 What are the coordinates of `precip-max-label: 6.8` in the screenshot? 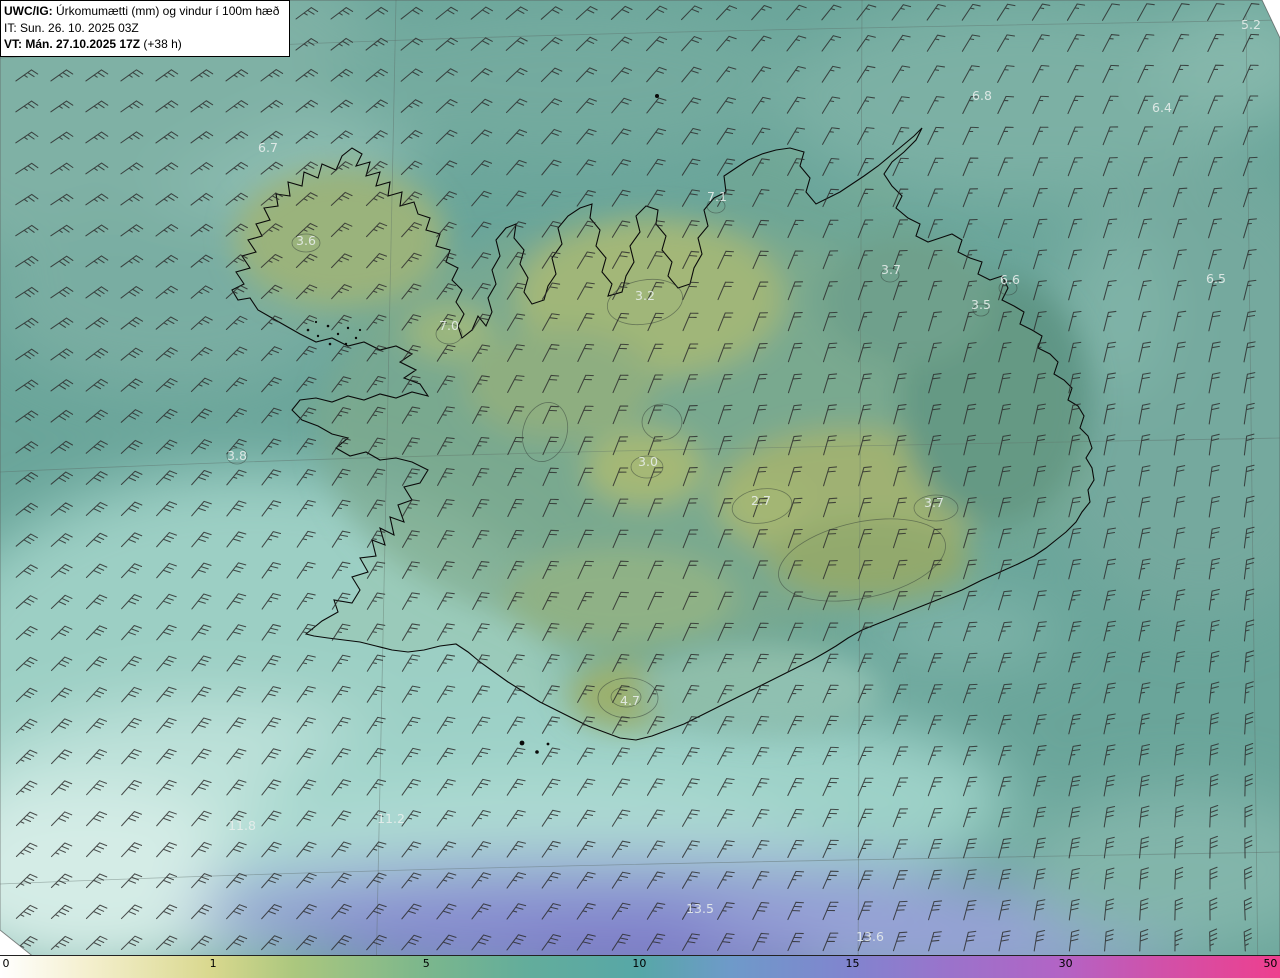 It's located at (982, 95).